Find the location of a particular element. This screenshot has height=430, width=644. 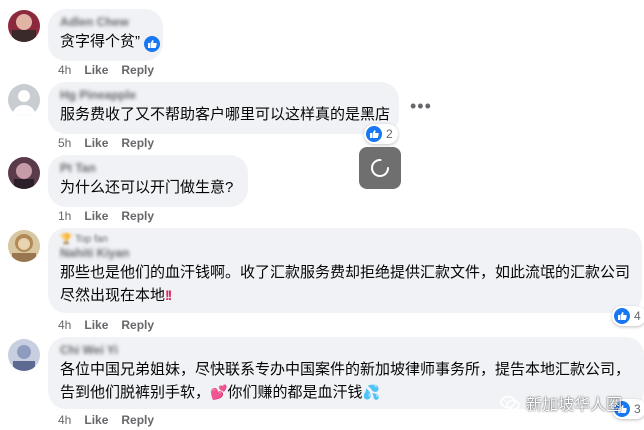

comment-bubble: Hg Pineapple 服务费收了又不帮助客户哪里可以这样真的是黑店 is located at coordinates (223, 108).